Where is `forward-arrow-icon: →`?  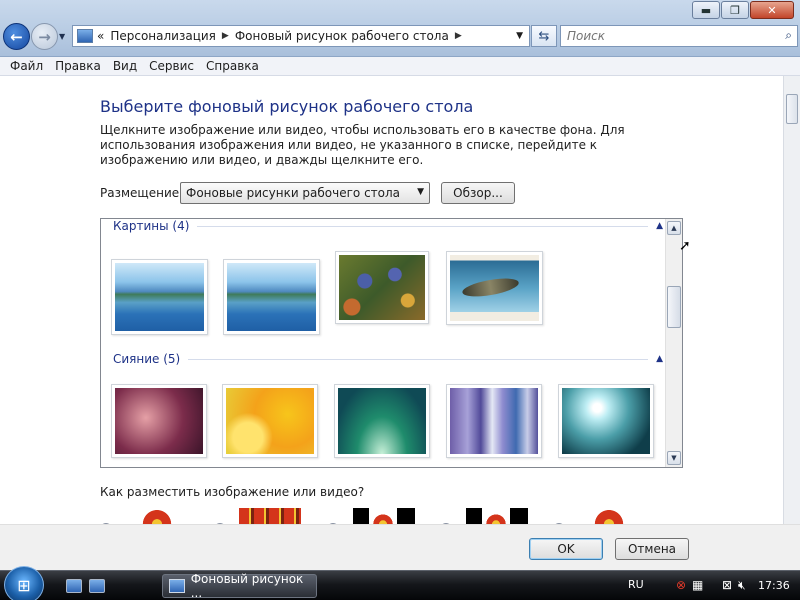 forward-arrow-icon: → is located at coordinates (44, 36).